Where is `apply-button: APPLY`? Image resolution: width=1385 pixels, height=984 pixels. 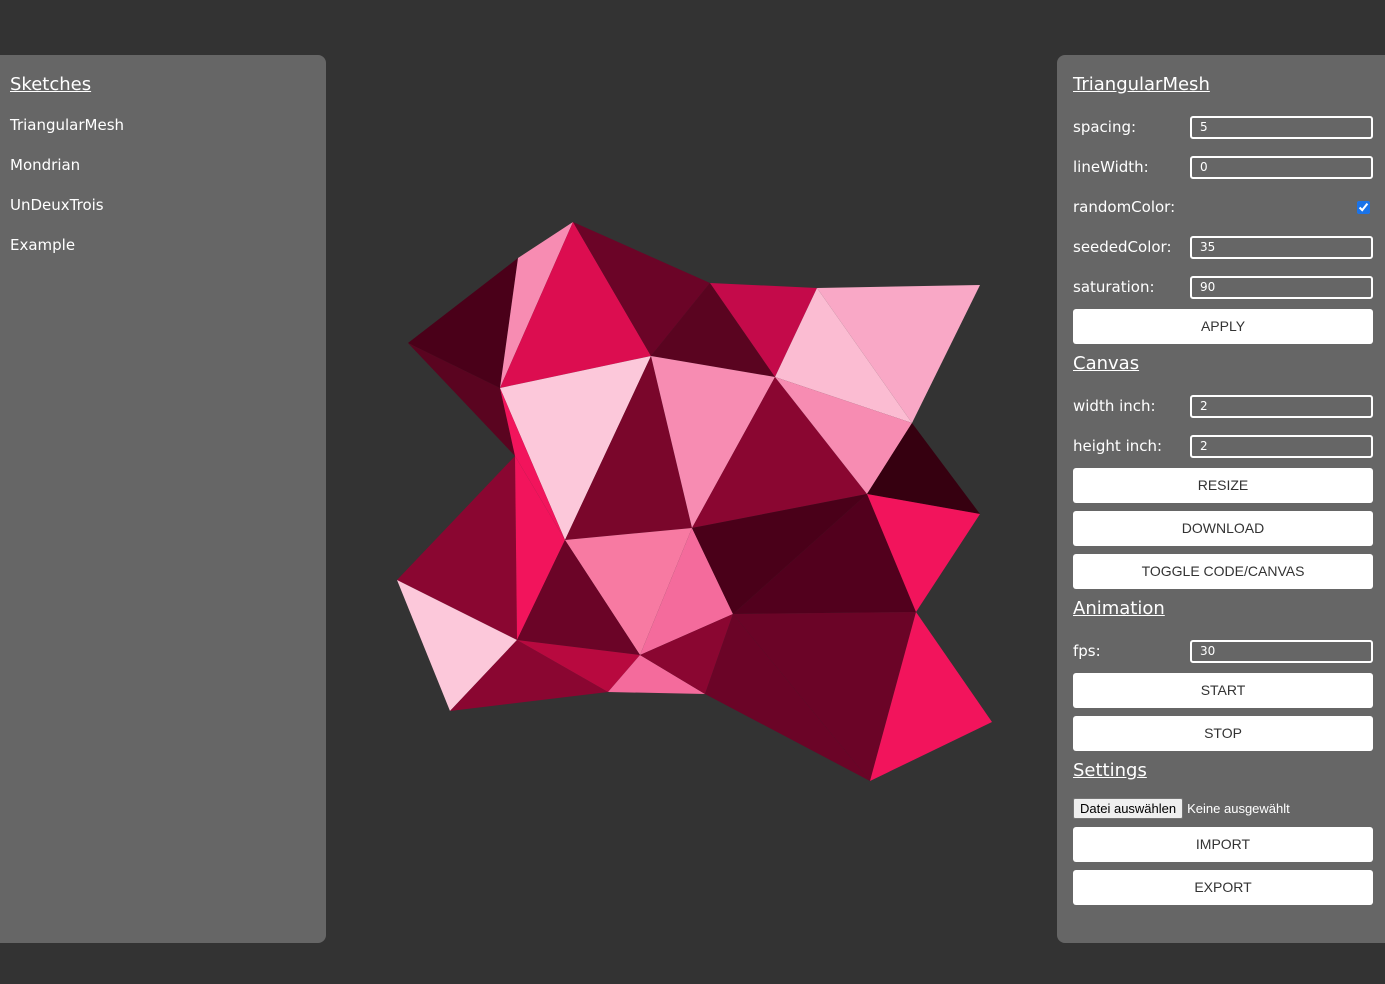 apply-button: APPLY is located at coordinates (1223, 326).